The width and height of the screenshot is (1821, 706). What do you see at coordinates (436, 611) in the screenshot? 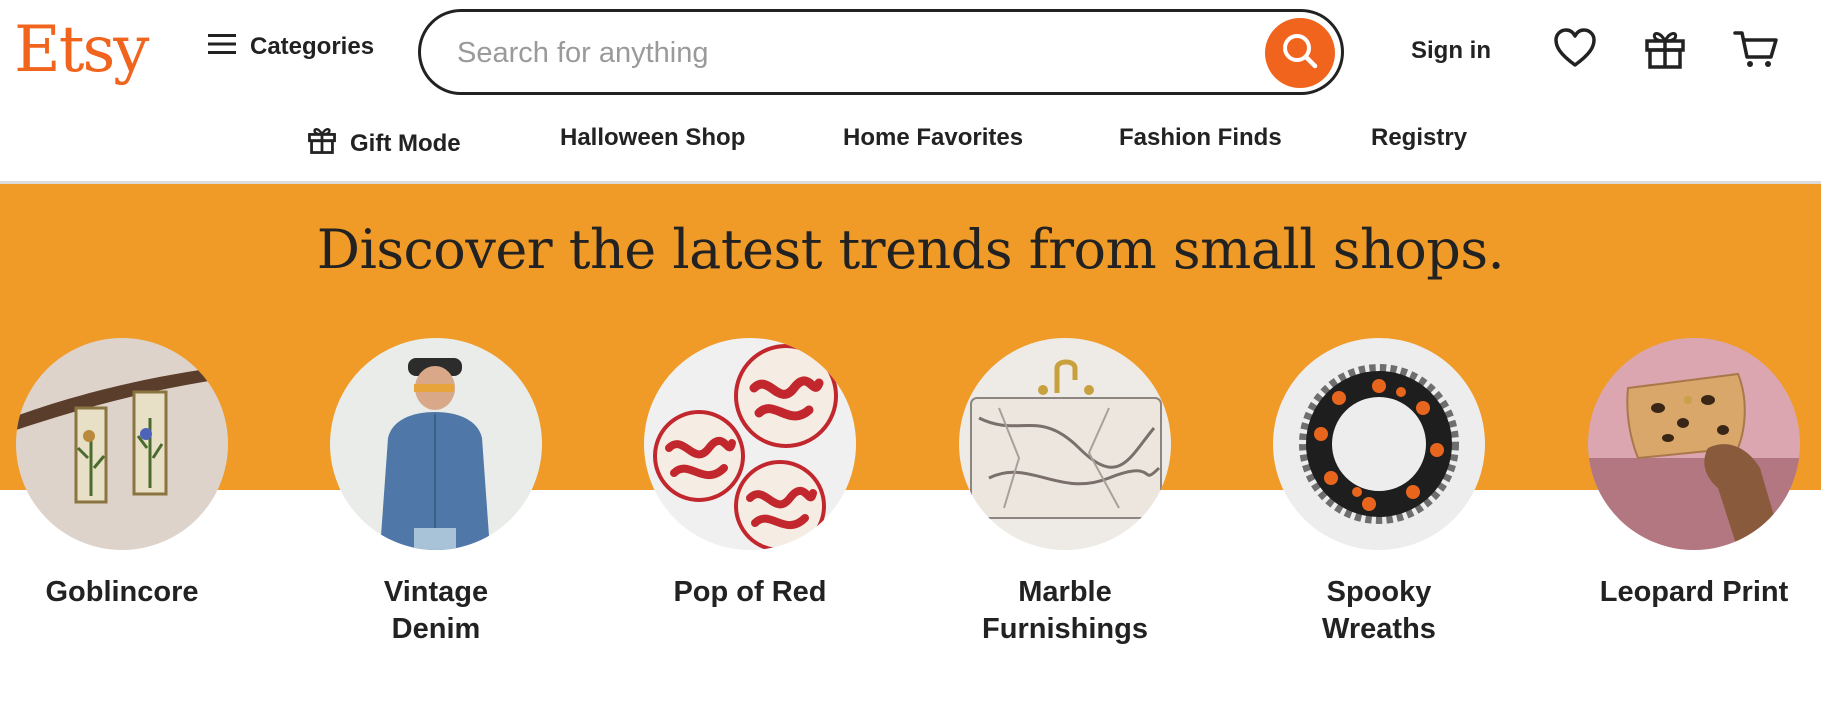
I see `trend-label: Vintage Denim` at bounding box center [436, 611].